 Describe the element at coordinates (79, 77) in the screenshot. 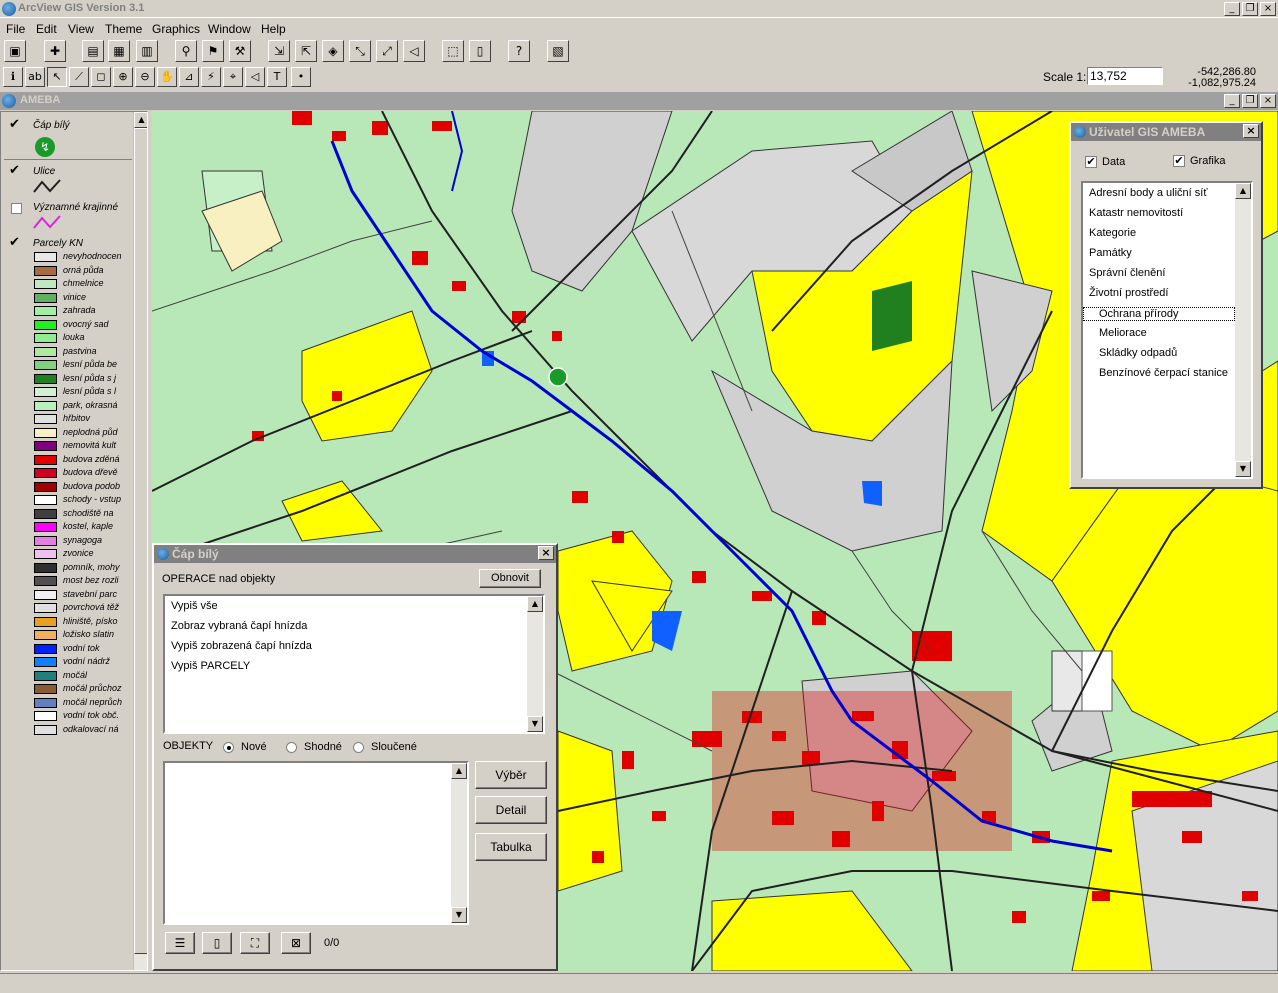

I see `vertex-edit-icon: ⟋` at that location.